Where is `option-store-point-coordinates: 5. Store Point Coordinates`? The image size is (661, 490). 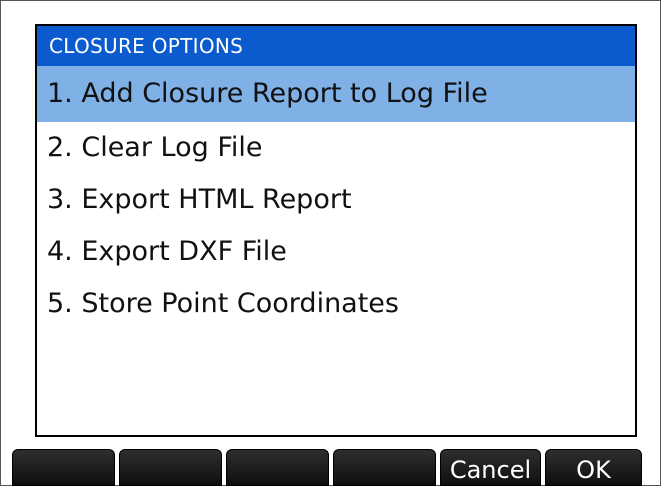
option-store-point-coordinates: 5. Store Point Coordinates is located at coordinates (336, 304).